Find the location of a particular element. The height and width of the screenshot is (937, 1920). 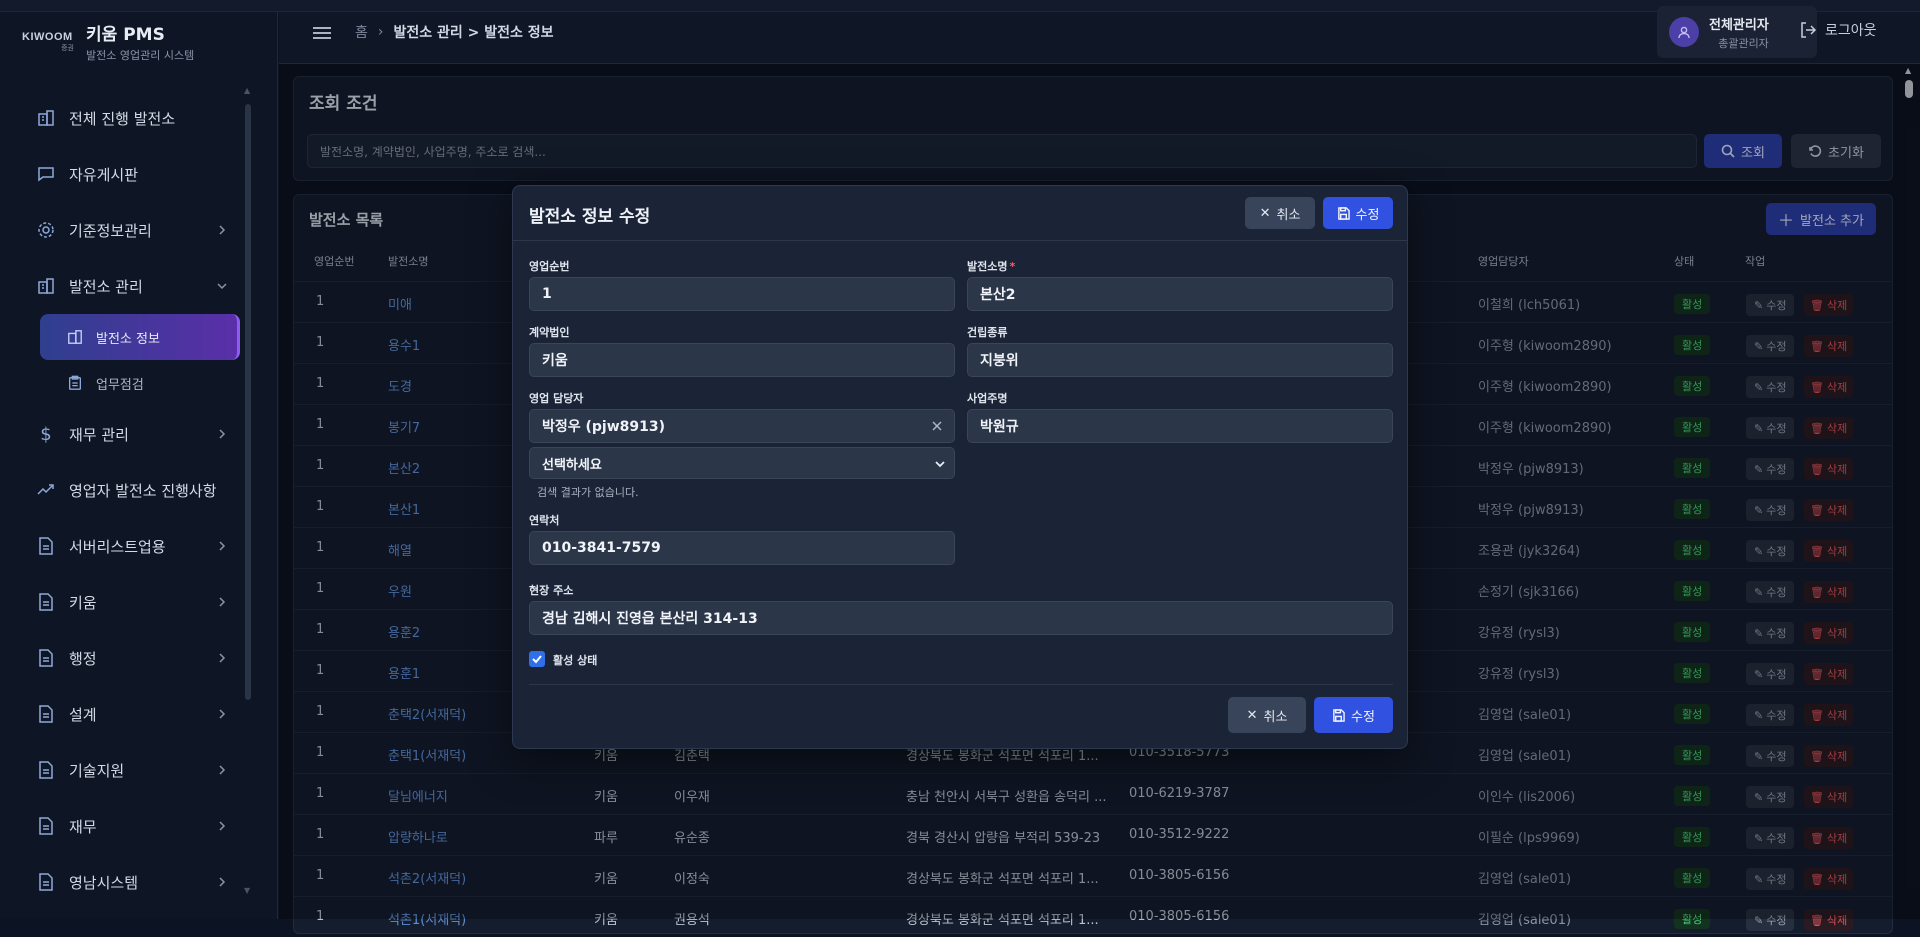

user-name: 전체관리자 is located at coordinates (1739, 25).